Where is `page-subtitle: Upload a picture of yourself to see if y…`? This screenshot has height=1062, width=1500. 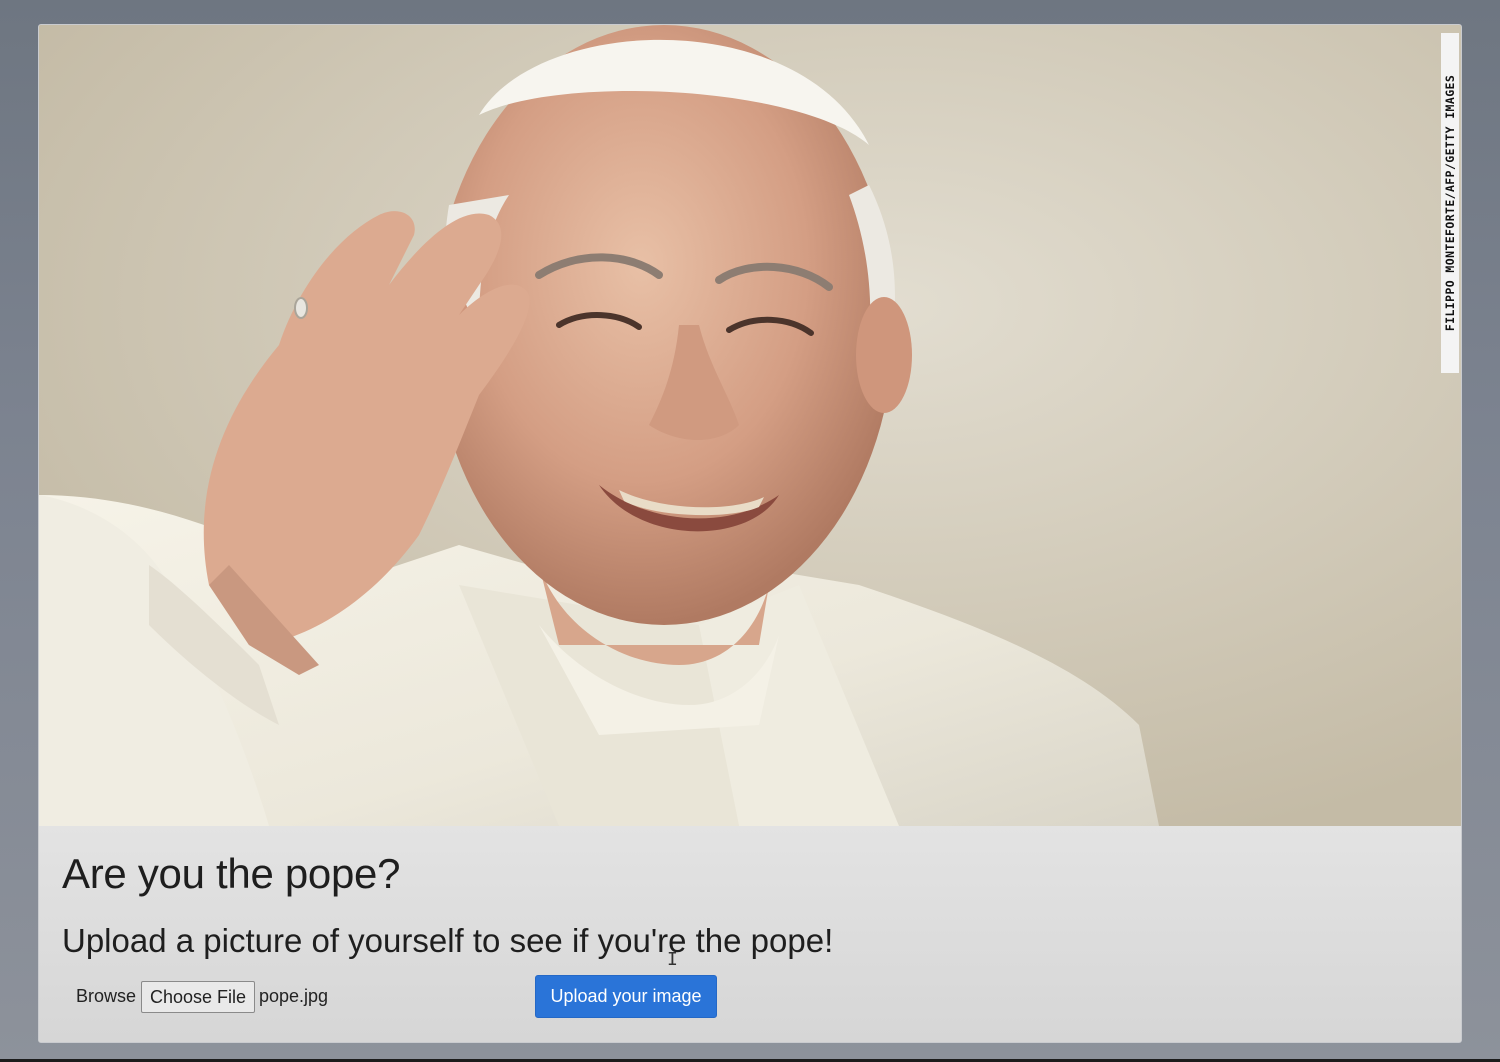 page-subtitle: Upload a picture of yourself to see if y… is located at coordinates (448, 940).